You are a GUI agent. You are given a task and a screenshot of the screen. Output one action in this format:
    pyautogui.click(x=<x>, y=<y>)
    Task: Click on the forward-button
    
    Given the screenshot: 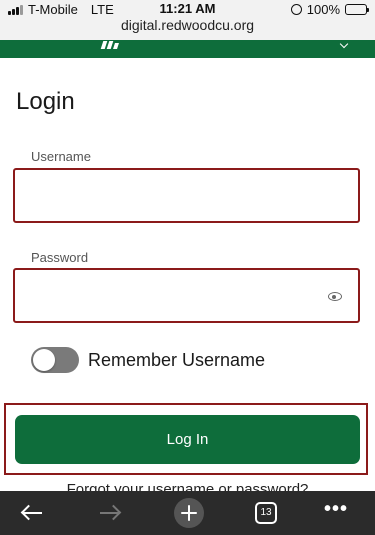 What is the action you would take?
    pyautogui.click(x=110, y=513)
    